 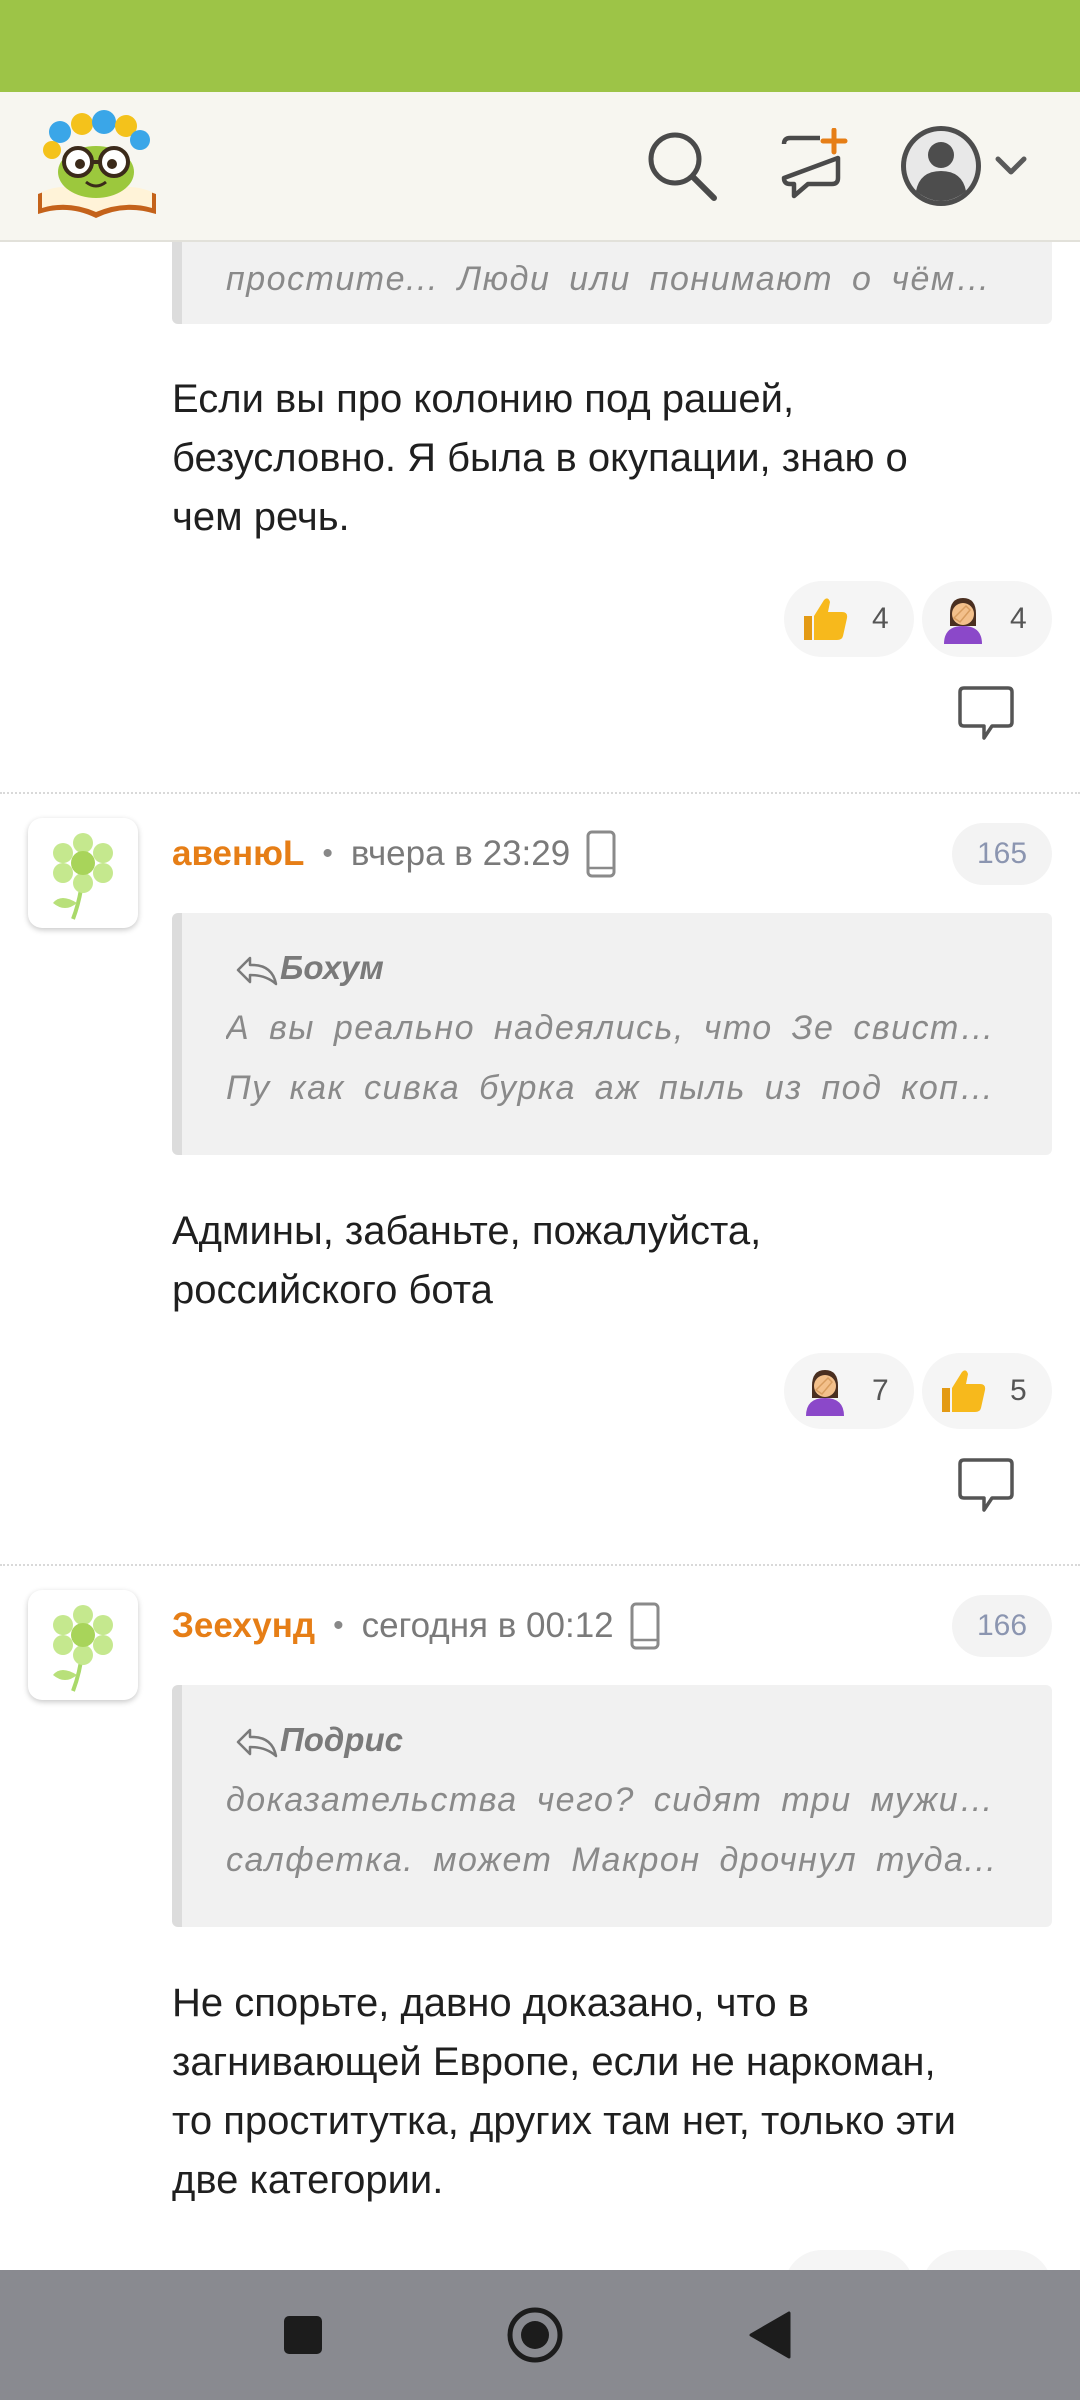 I want to click on search-icon, so click(x=682, y=166).